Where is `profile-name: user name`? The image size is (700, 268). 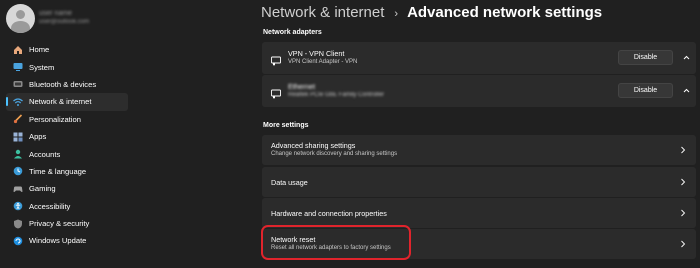 profile-name: user name is located at coordinates (56, 13).